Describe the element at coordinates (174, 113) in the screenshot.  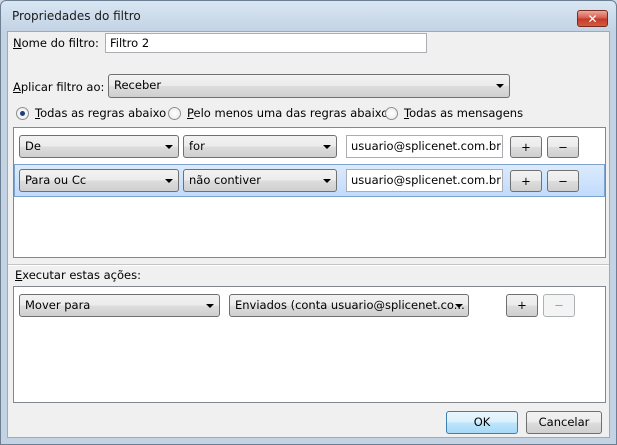
I see `radio-any-rule` at that location.